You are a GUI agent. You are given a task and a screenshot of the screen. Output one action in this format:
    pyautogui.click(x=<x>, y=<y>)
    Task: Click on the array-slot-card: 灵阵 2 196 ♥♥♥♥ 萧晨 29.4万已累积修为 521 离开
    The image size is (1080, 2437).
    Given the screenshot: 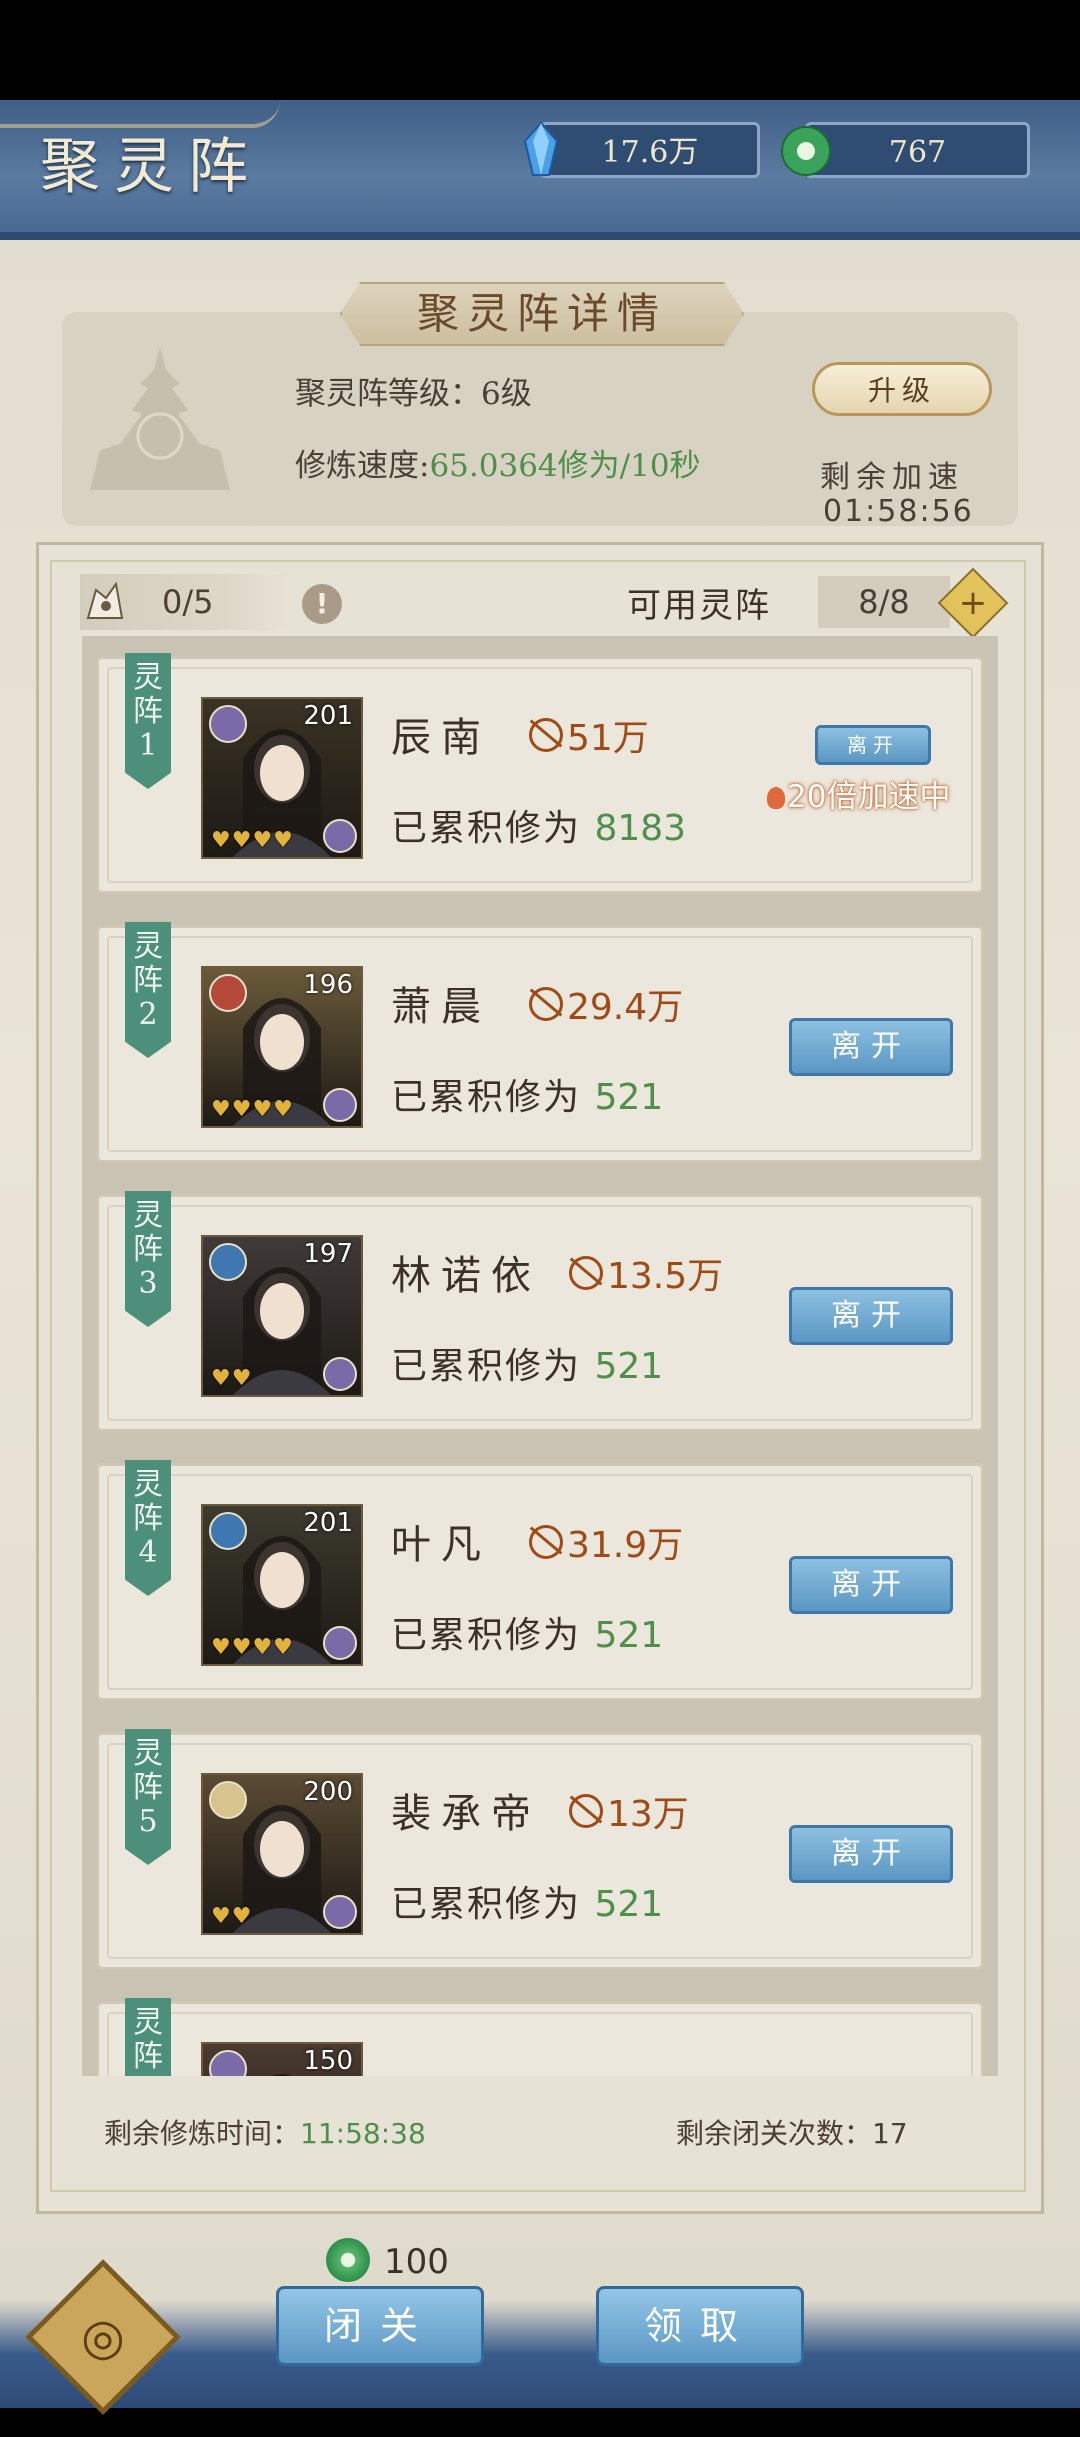 What is the action you would take?
    pyautogui.click(x=540, y=1042)
    